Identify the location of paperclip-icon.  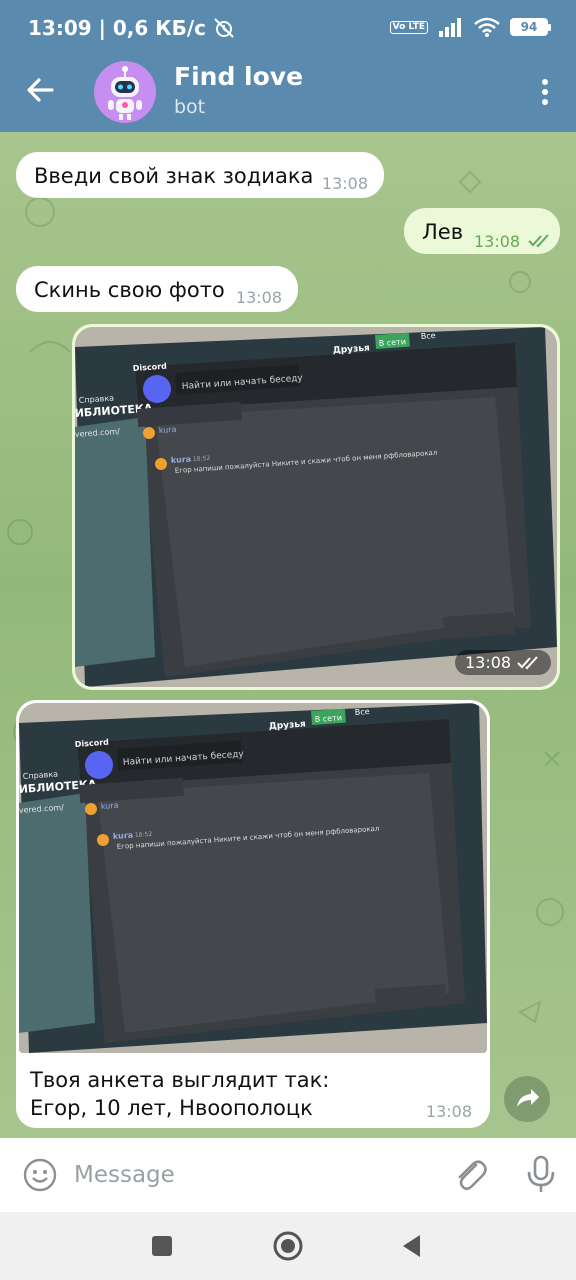
(470, 1175).